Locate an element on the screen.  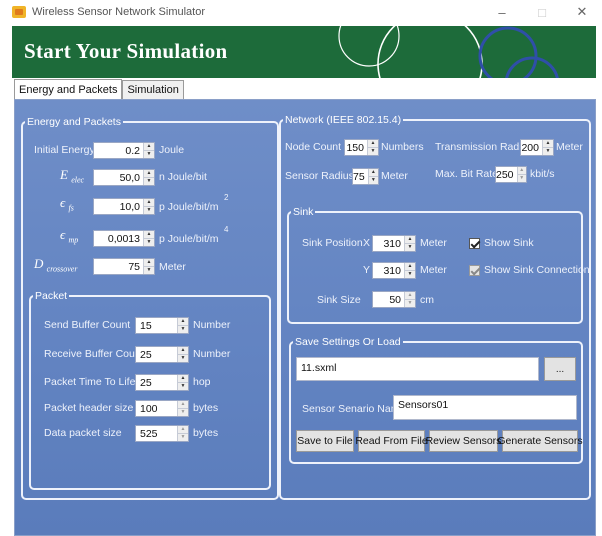
energy-group-legend: Energy and Packets is located at coordinates (74, 122).